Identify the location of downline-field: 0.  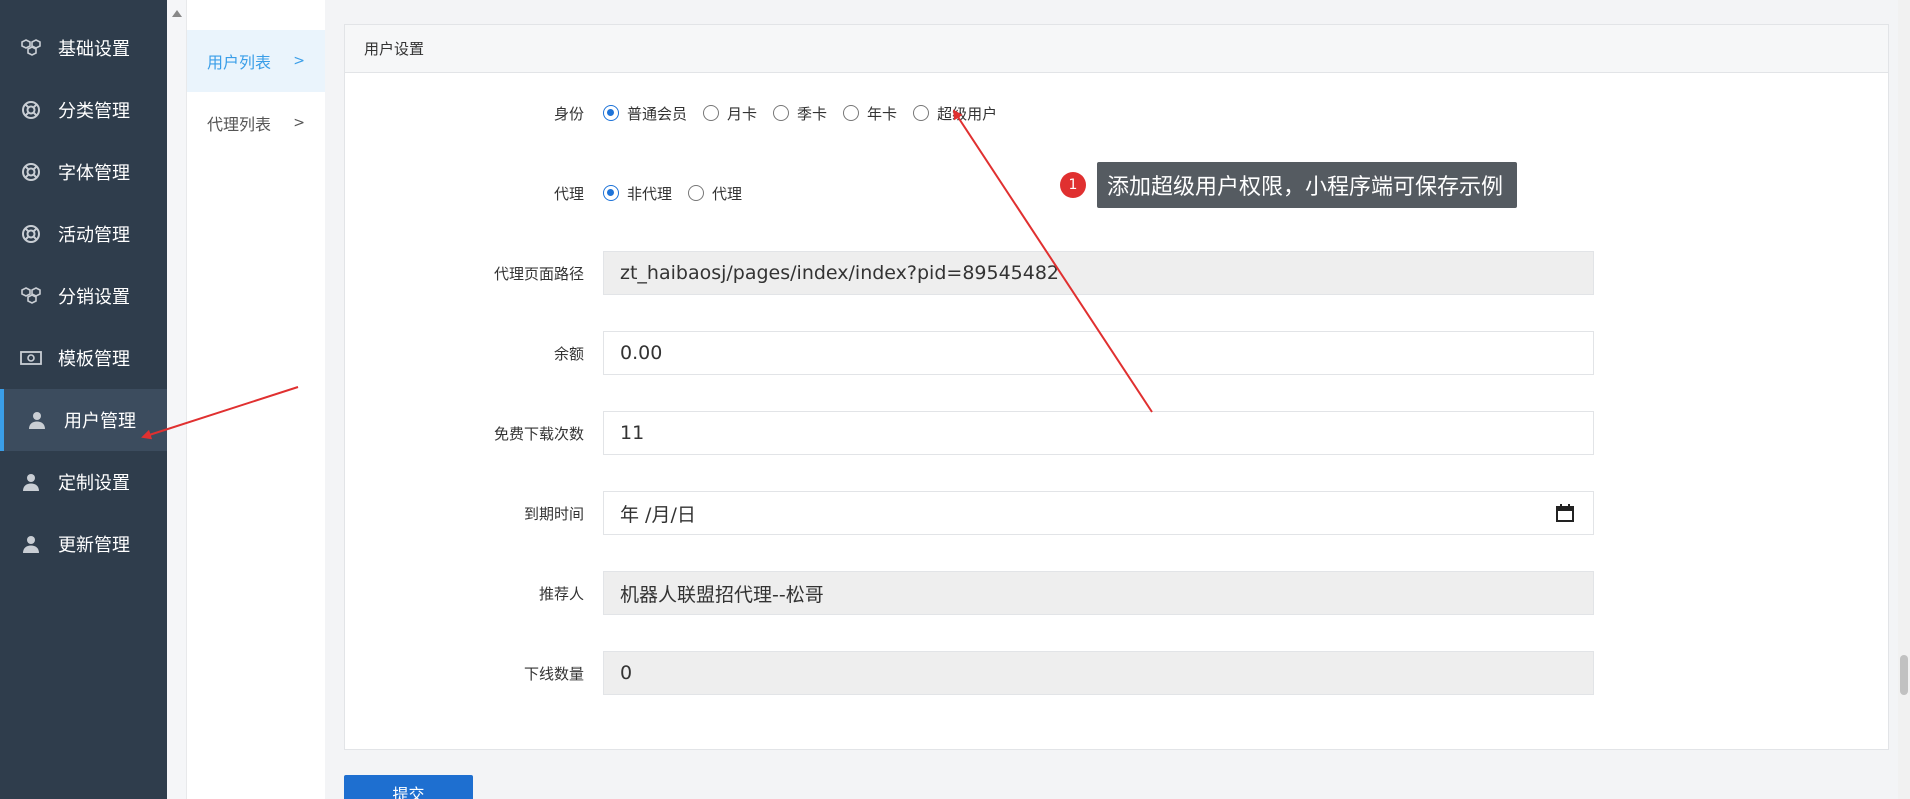
(1098, 673).